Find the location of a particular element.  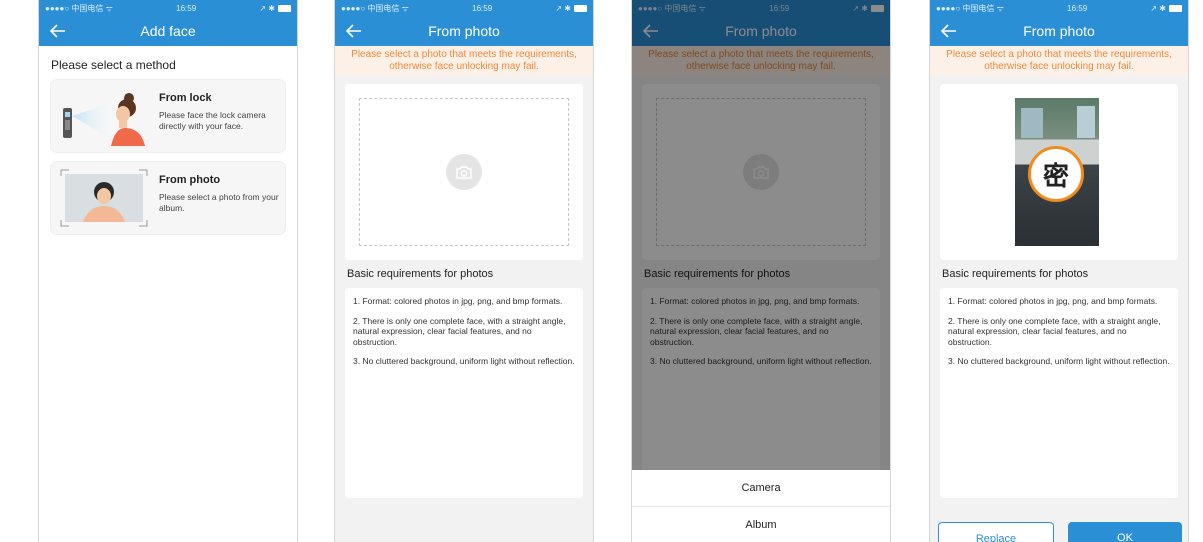

method-title: From photo is located at coordinates (190, 180).